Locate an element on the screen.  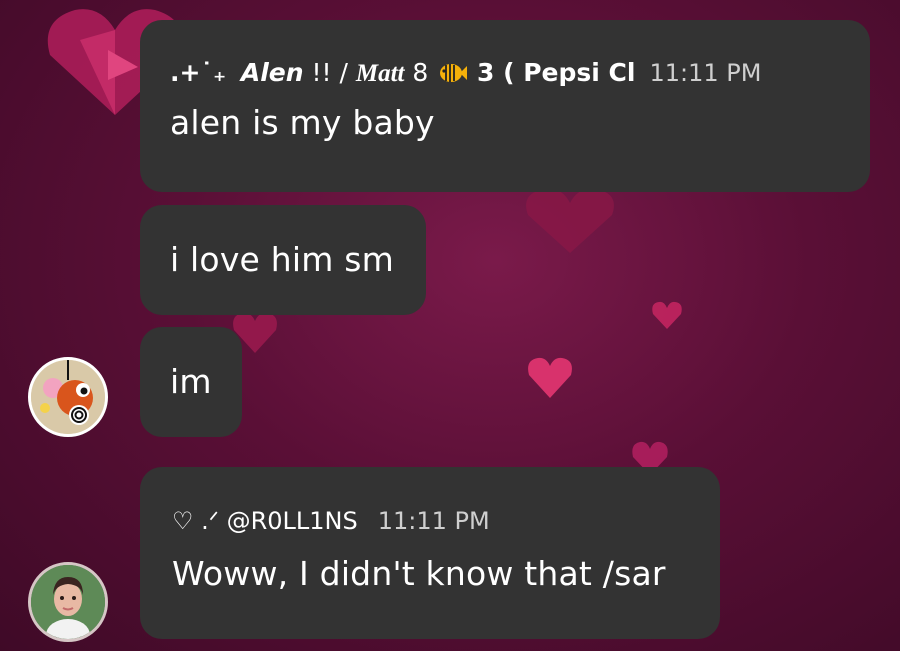
message-bubble: i love him sm is located at coordinates (283, 260).